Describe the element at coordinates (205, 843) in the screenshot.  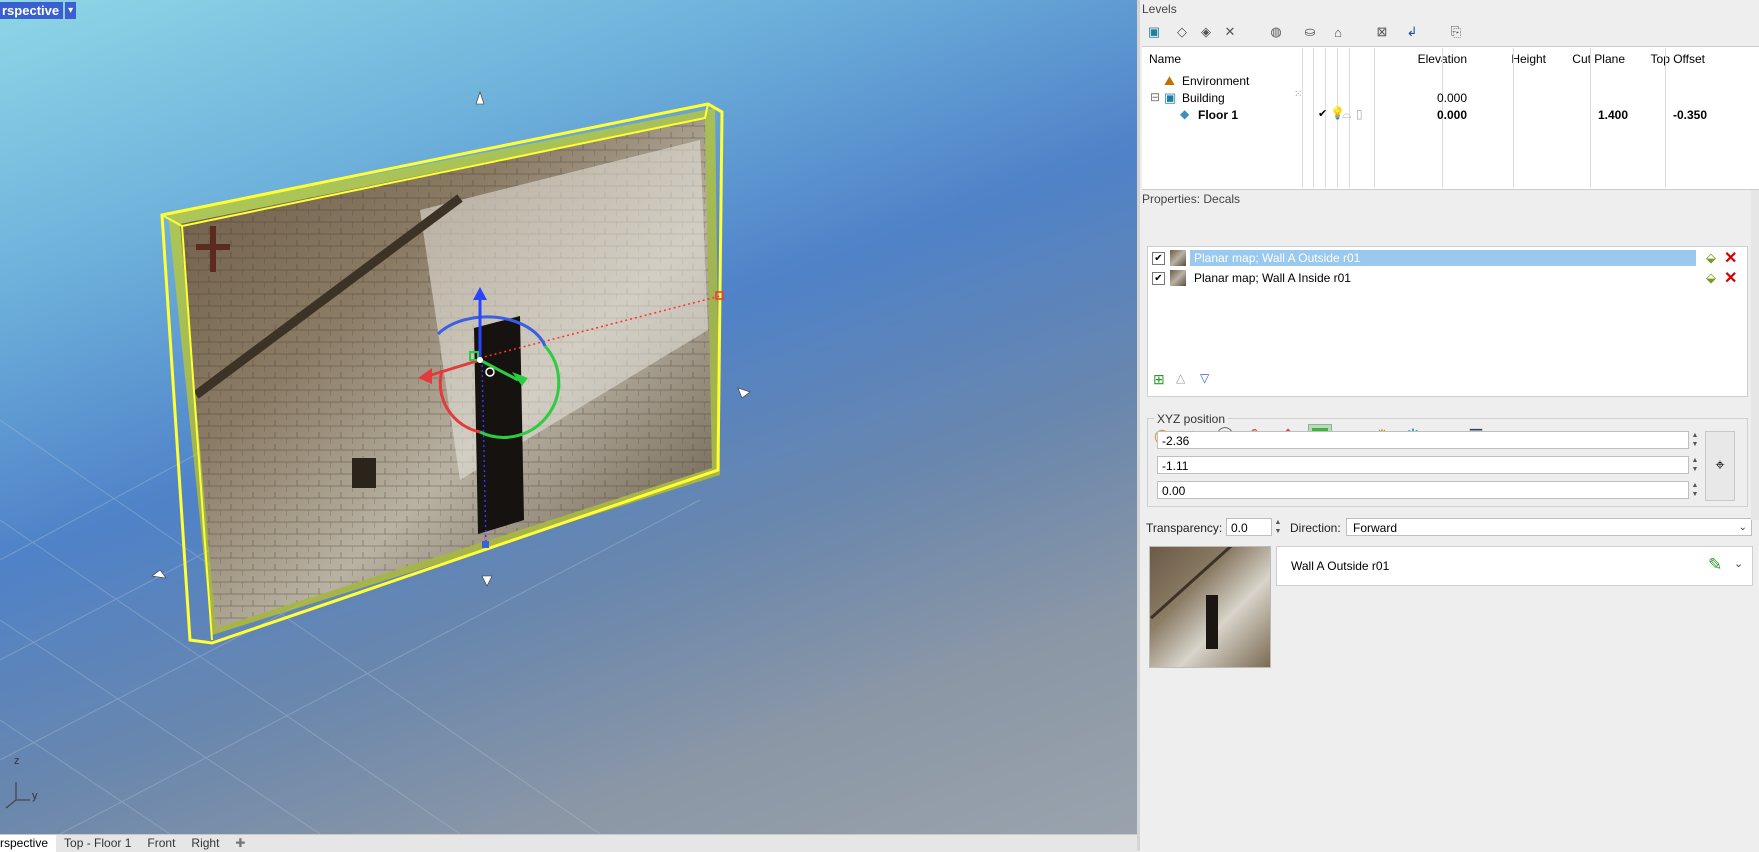
I see `tab-right: Right` at that location.